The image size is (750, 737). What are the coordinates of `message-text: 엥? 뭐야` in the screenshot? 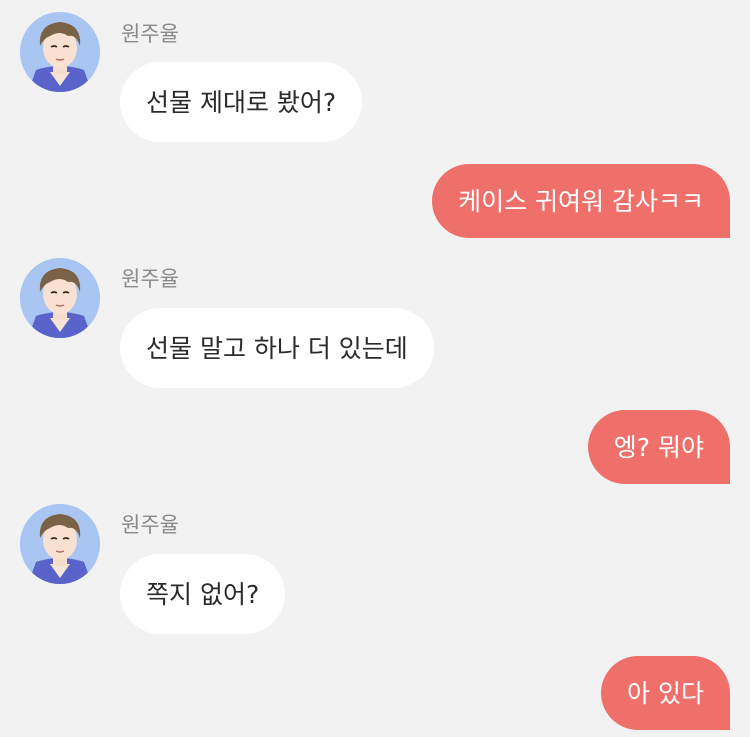 It's located at (658, 447).